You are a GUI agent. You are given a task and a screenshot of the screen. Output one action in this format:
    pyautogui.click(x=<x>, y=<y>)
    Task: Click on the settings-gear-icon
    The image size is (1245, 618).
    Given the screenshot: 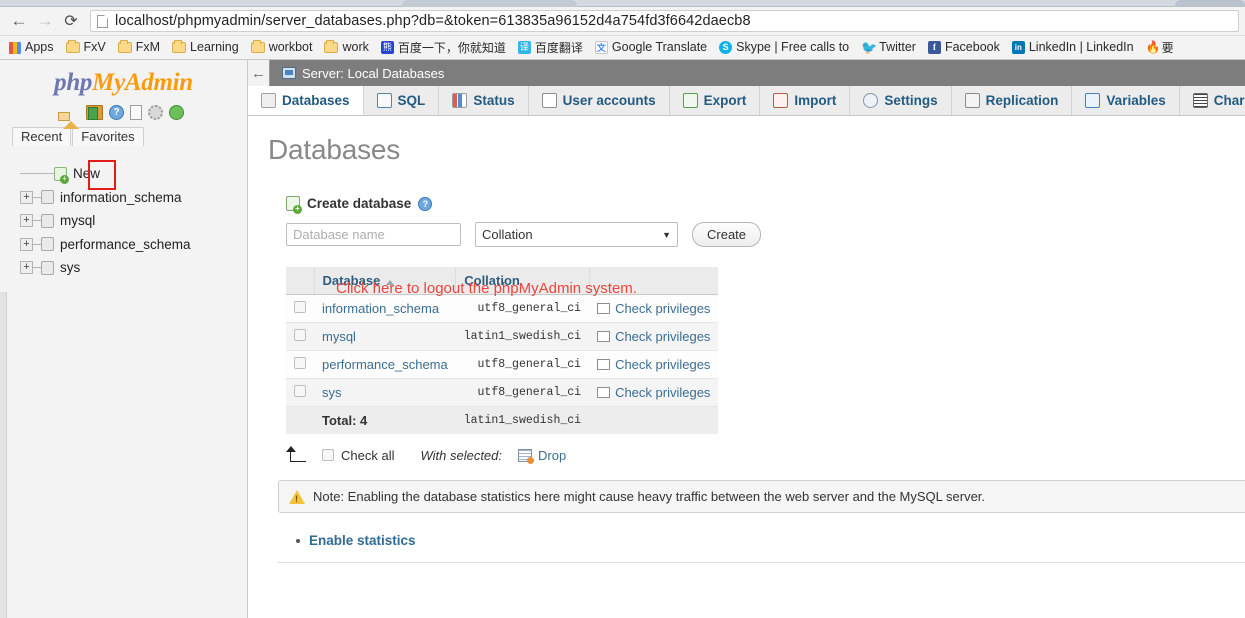 What is the action you would take?
    pyautogui.click(x=155, y=112)
    